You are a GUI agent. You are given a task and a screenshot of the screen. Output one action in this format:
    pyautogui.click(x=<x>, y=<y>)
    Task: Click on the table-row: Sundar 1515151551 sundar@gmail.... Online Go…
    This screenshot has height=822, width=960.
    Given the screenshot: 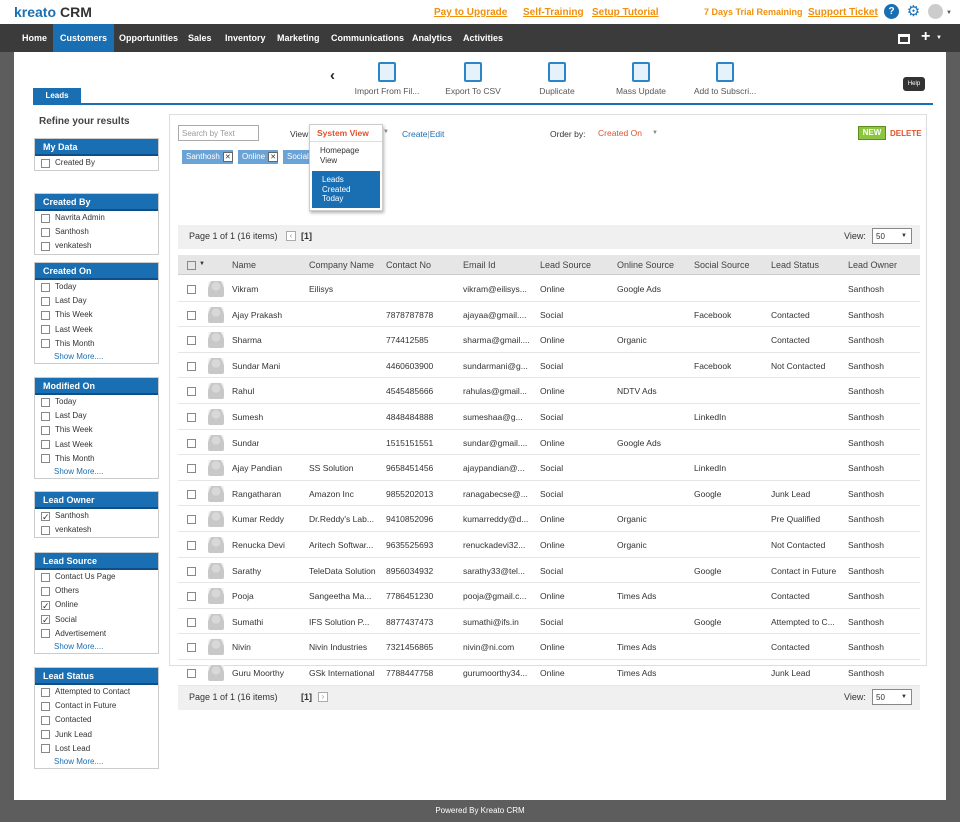 What is the action you would take?
    pyautogui.click(x=549, y=443)
    